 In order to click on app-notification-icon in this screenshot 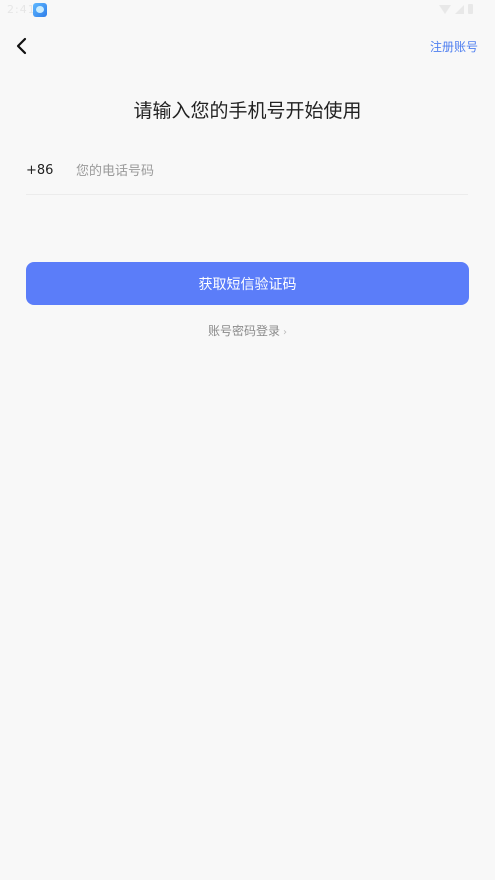, I will do `click(40, 10)`.